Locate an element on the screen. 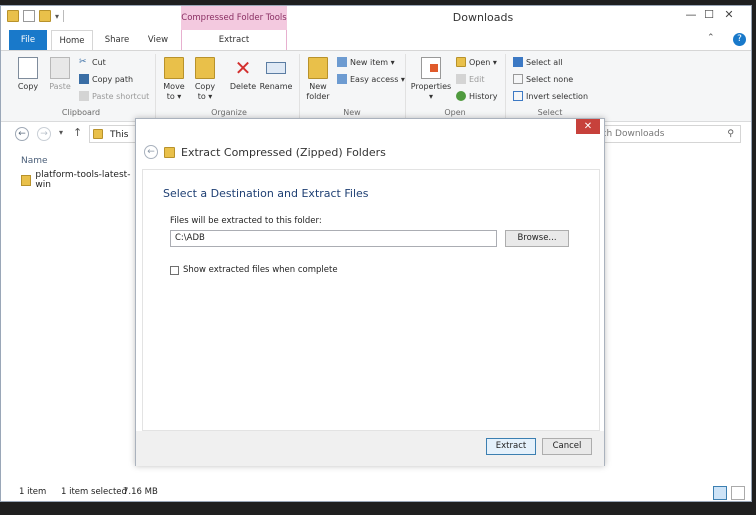  copy-path-label: Copy path is located at coordinates (113, 79).